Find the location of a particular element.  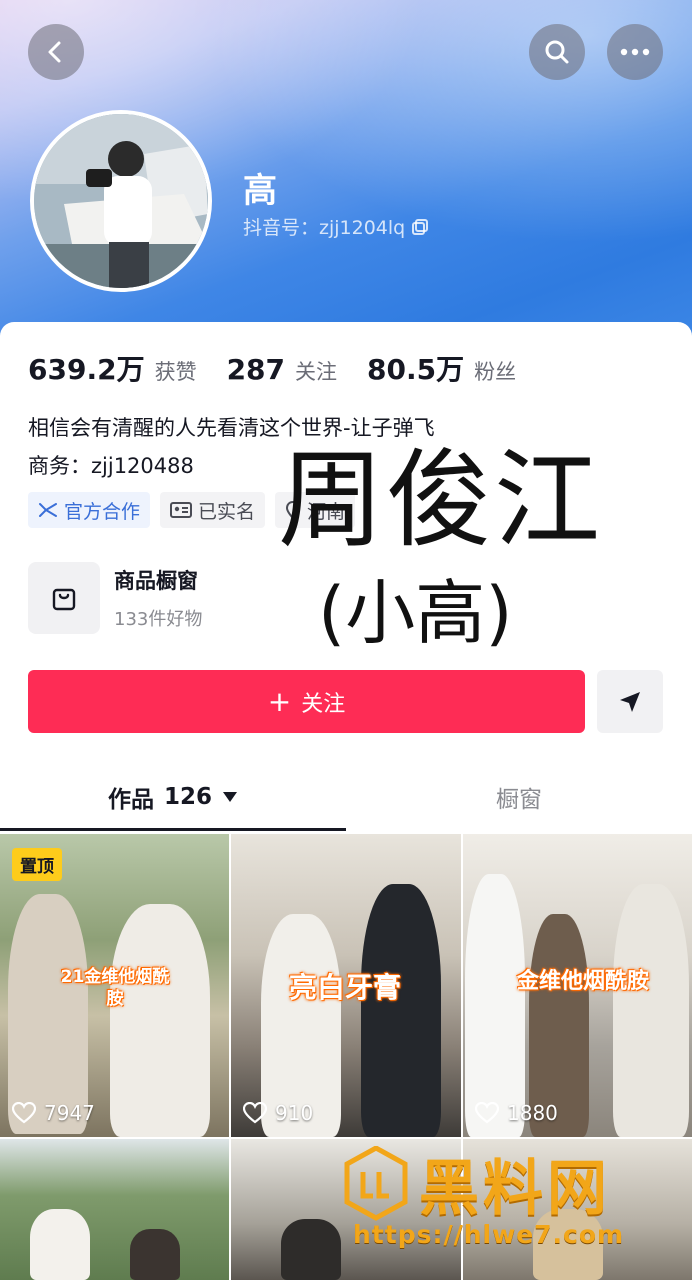

share-button is located at coordinates (630, 701).